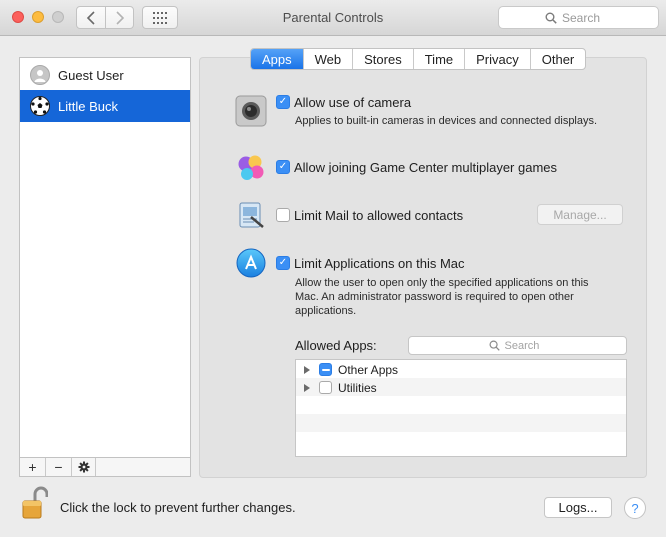 The height and width of the screenshot is (537, 666). What do you see at coordinates (383, 59) in the screenshot?
I see `tab-stores: Stores` at bounding box center [383, 59].